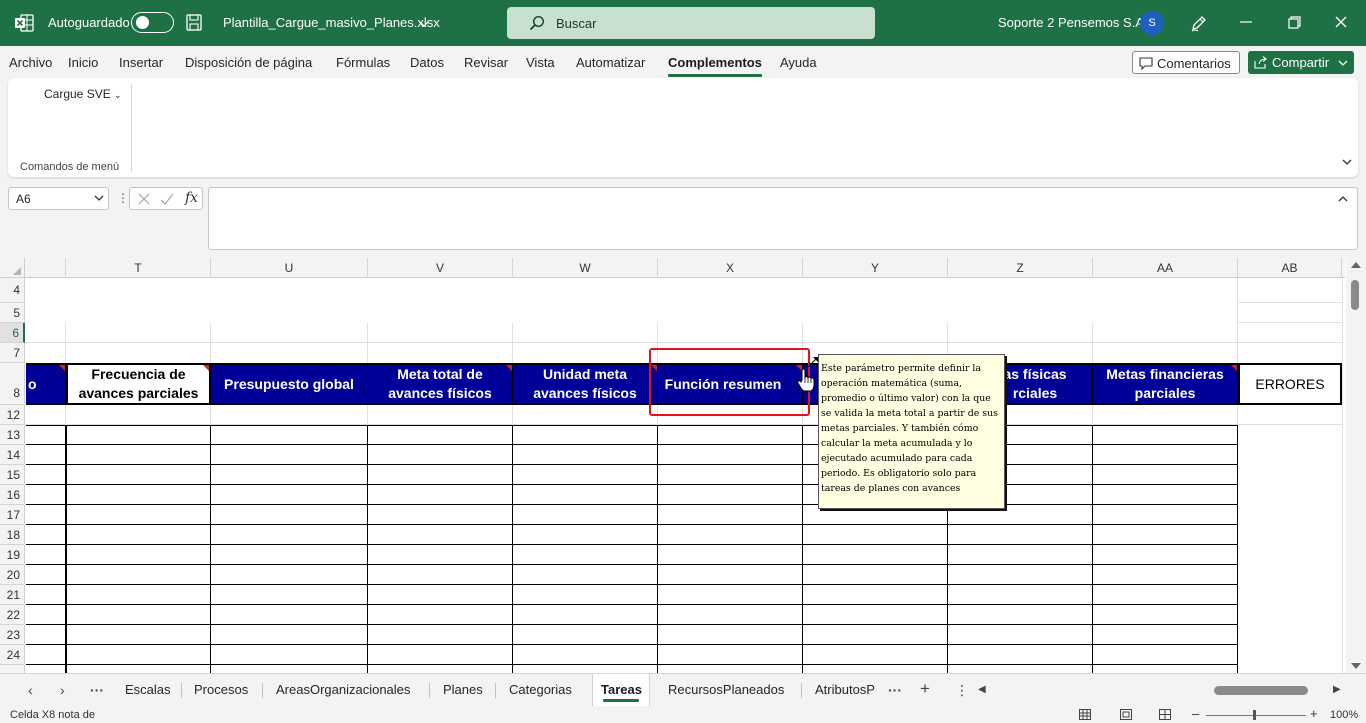  What do you see at coordinates (12, 333) in the screenshot?
I see `row-header-6: 6` at bounding box center [12, 333].